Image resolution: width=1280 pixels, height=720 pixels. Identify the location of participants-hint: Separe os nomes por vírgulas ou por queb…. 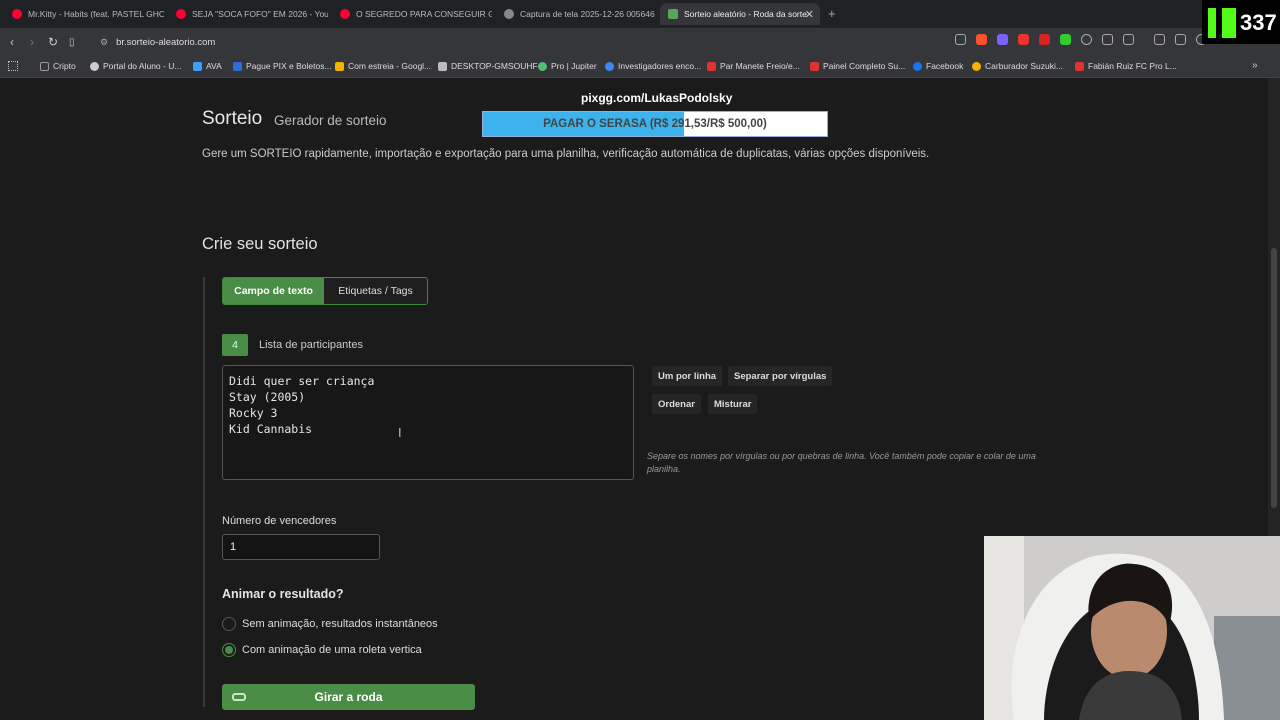
(841, 462).